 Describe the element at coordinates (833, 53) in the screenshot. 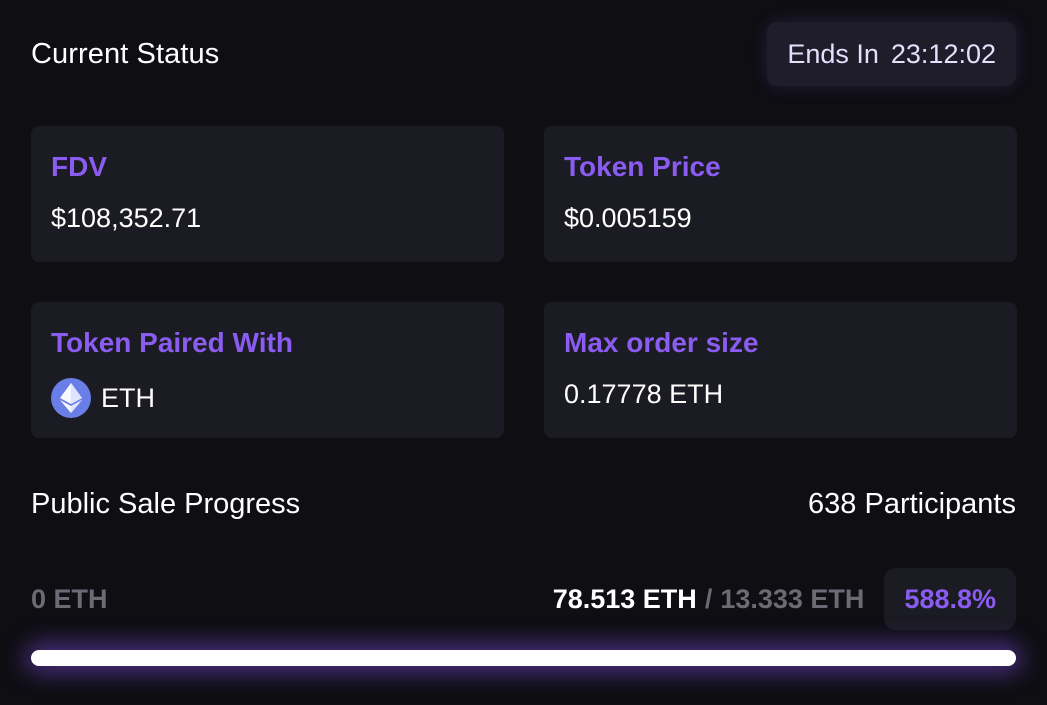

I see `countdown-label: Ends In` at that location.